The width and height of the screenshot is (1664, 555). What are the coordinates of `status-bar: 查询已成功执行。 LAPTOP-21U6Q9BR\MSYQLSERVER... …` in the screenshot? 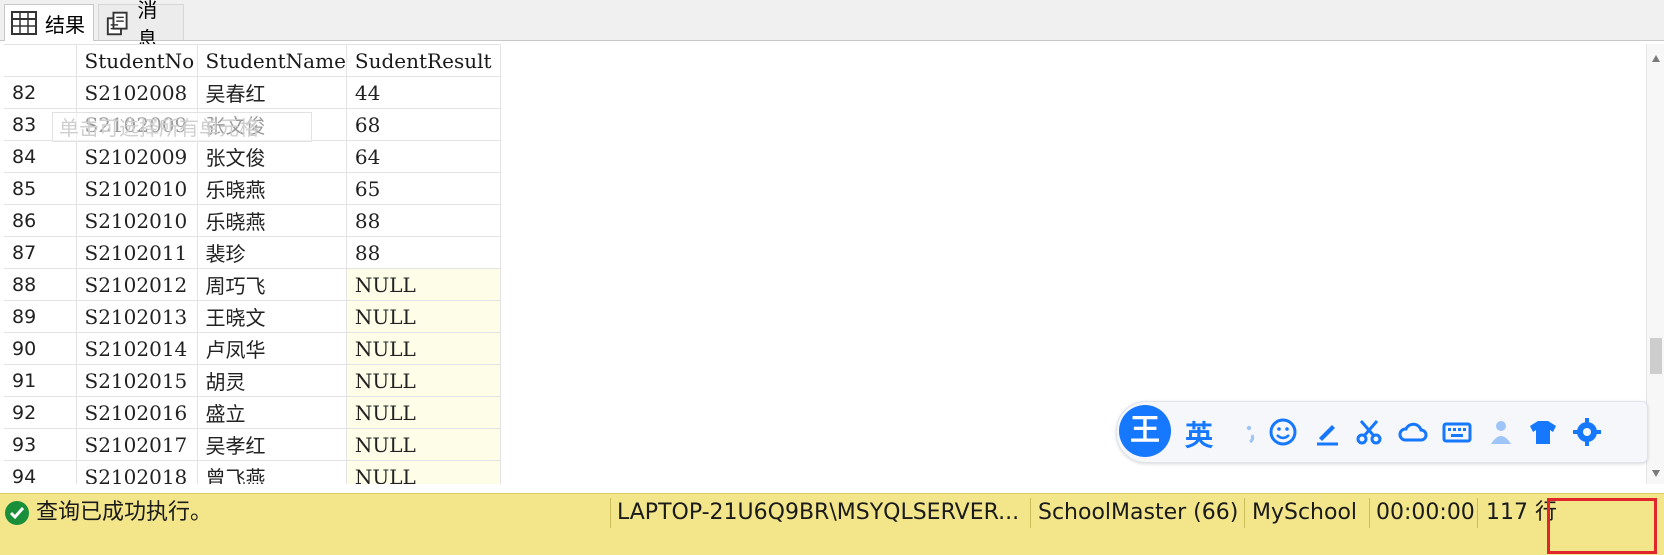 It's located at (832, 524).